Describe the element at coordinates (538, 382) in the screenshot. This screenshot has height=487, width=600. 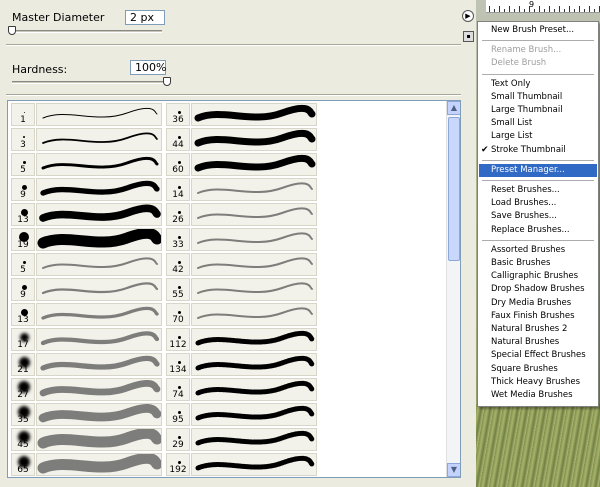
I see `menu-item: Thick Heavy Brushes` at that location.